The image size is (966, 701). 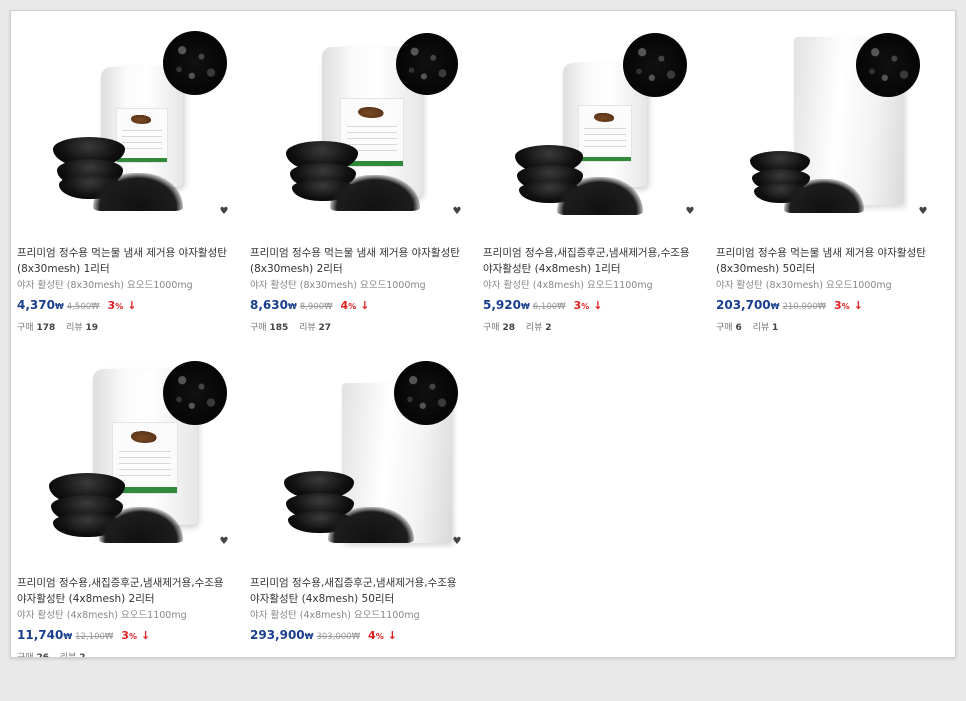 What do you see at coordinates (277, 635) in the screenshot?
I see `sale-price: 293,900` at bounding box center [277, 635].